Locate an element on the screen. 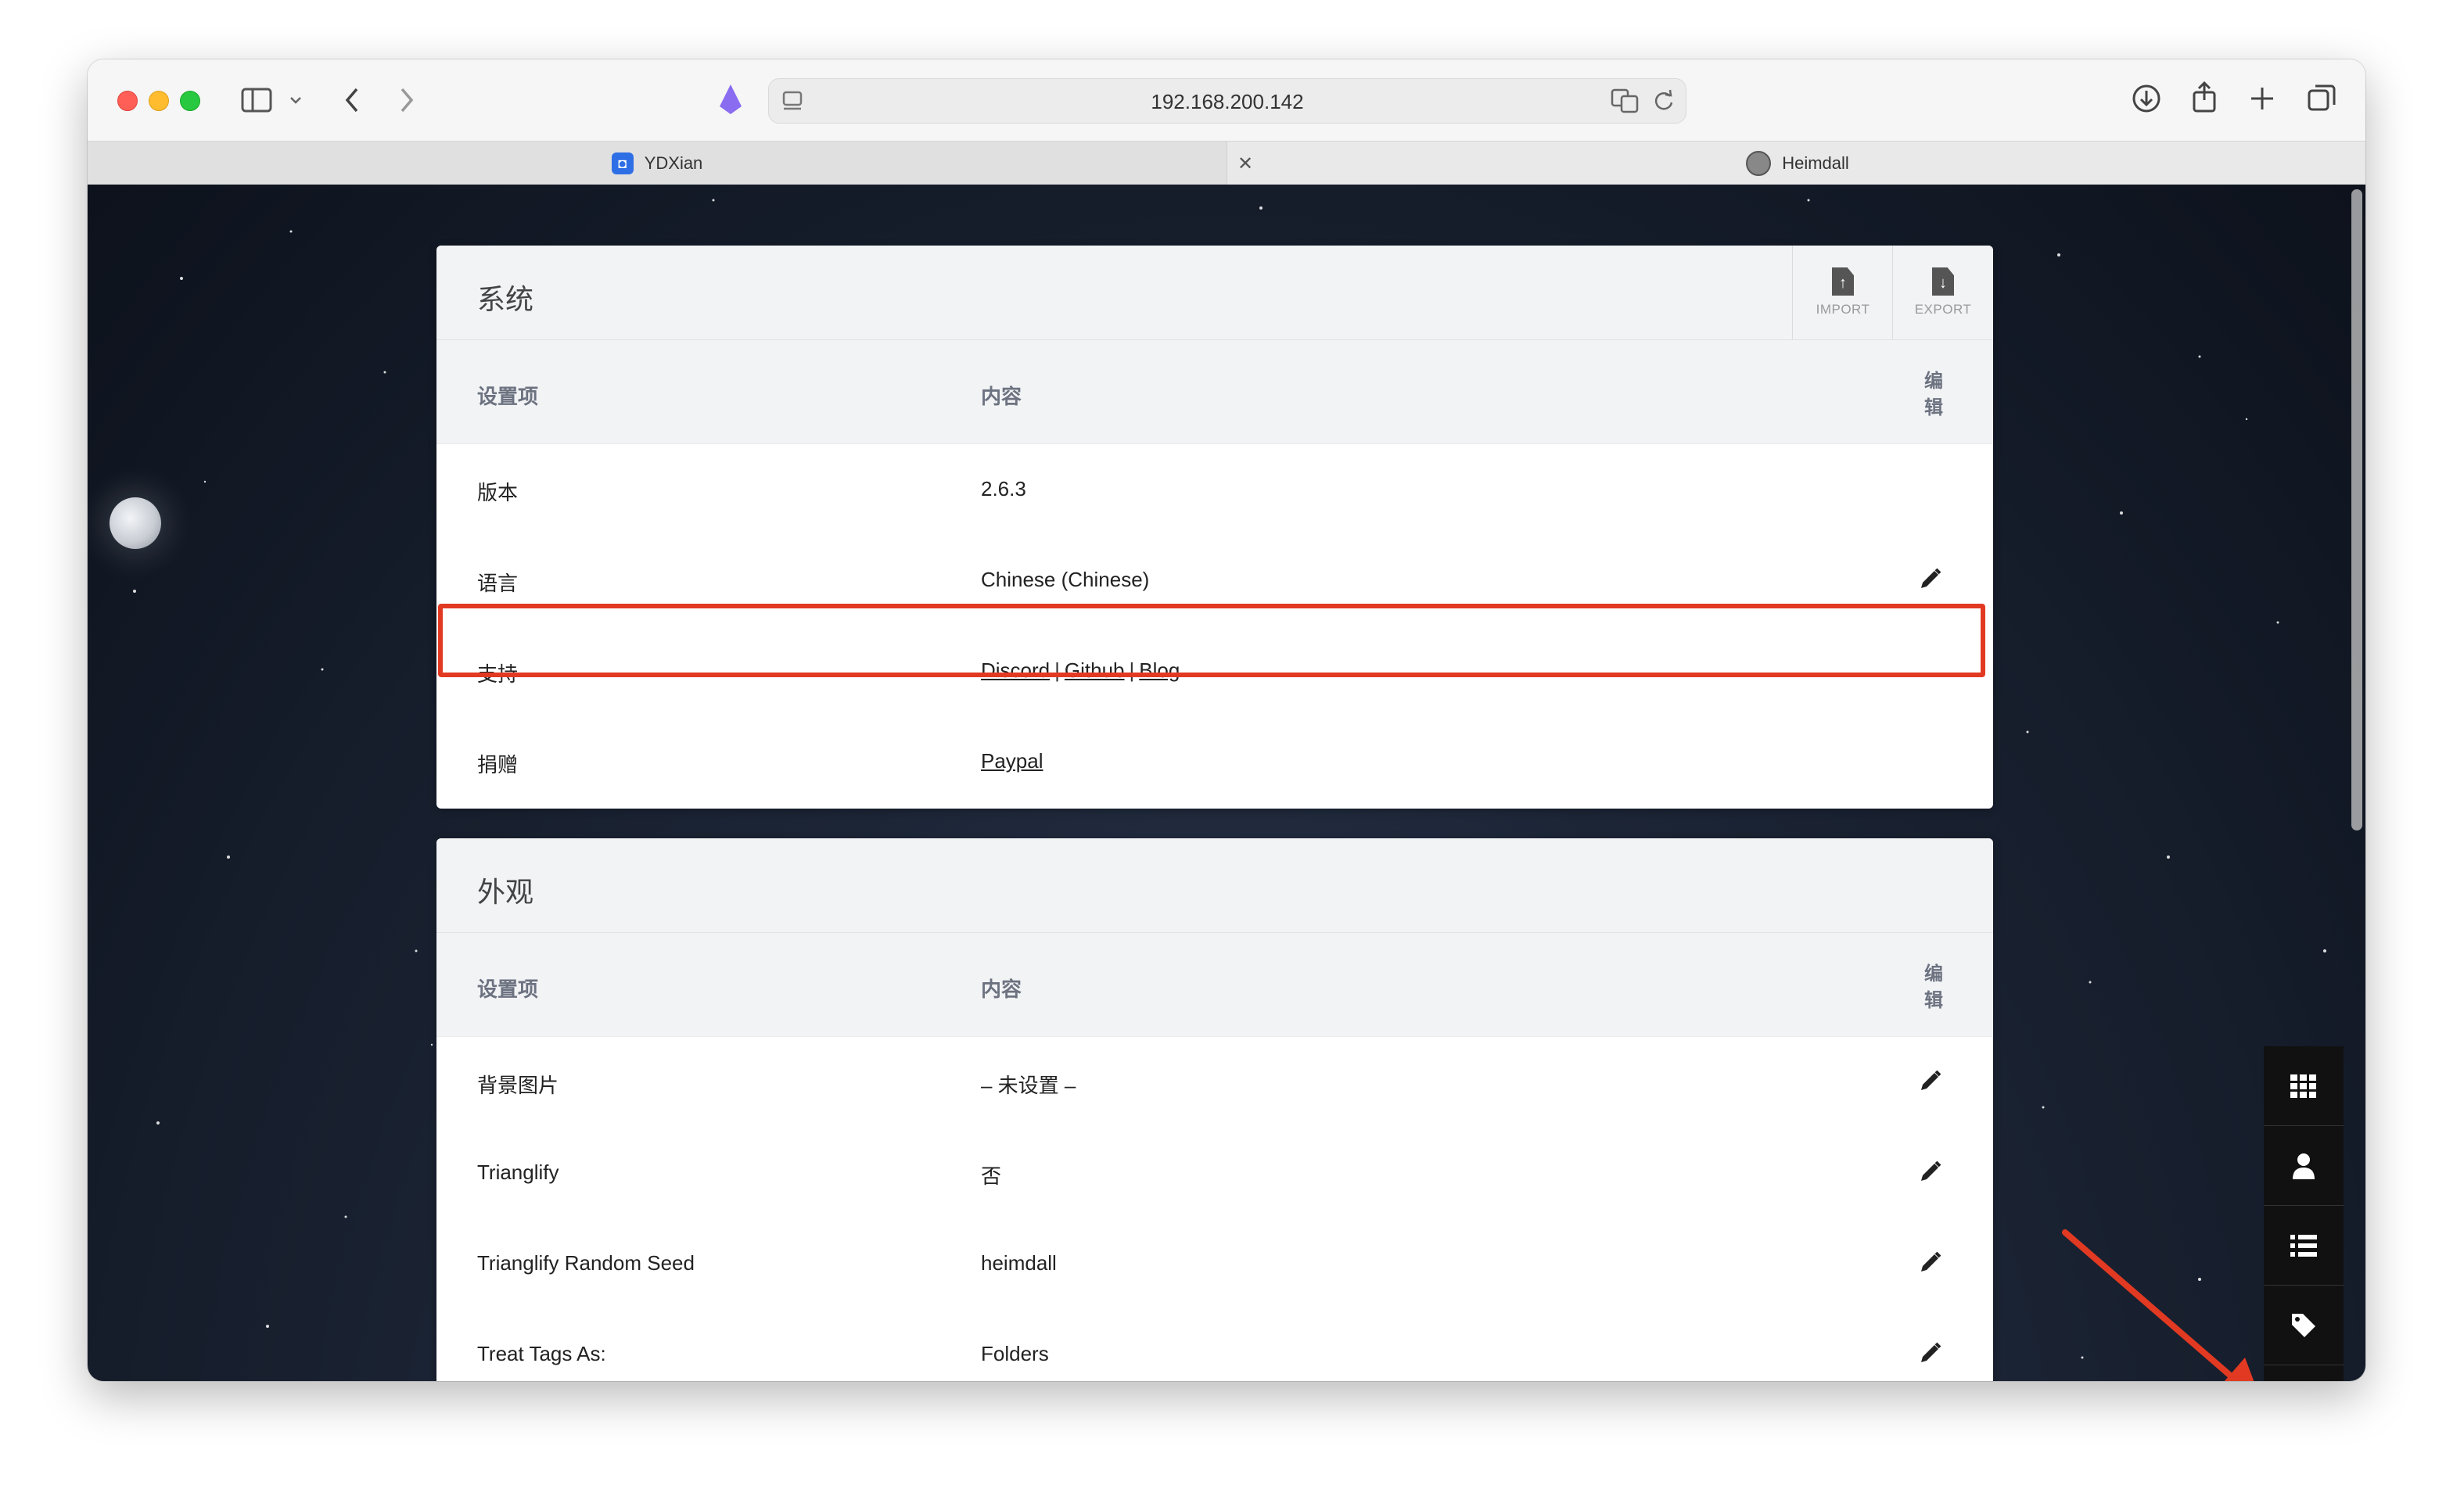  tab-bar: ◘ YDXian ✕ Heimdall is located at coordinates (1226, 164).